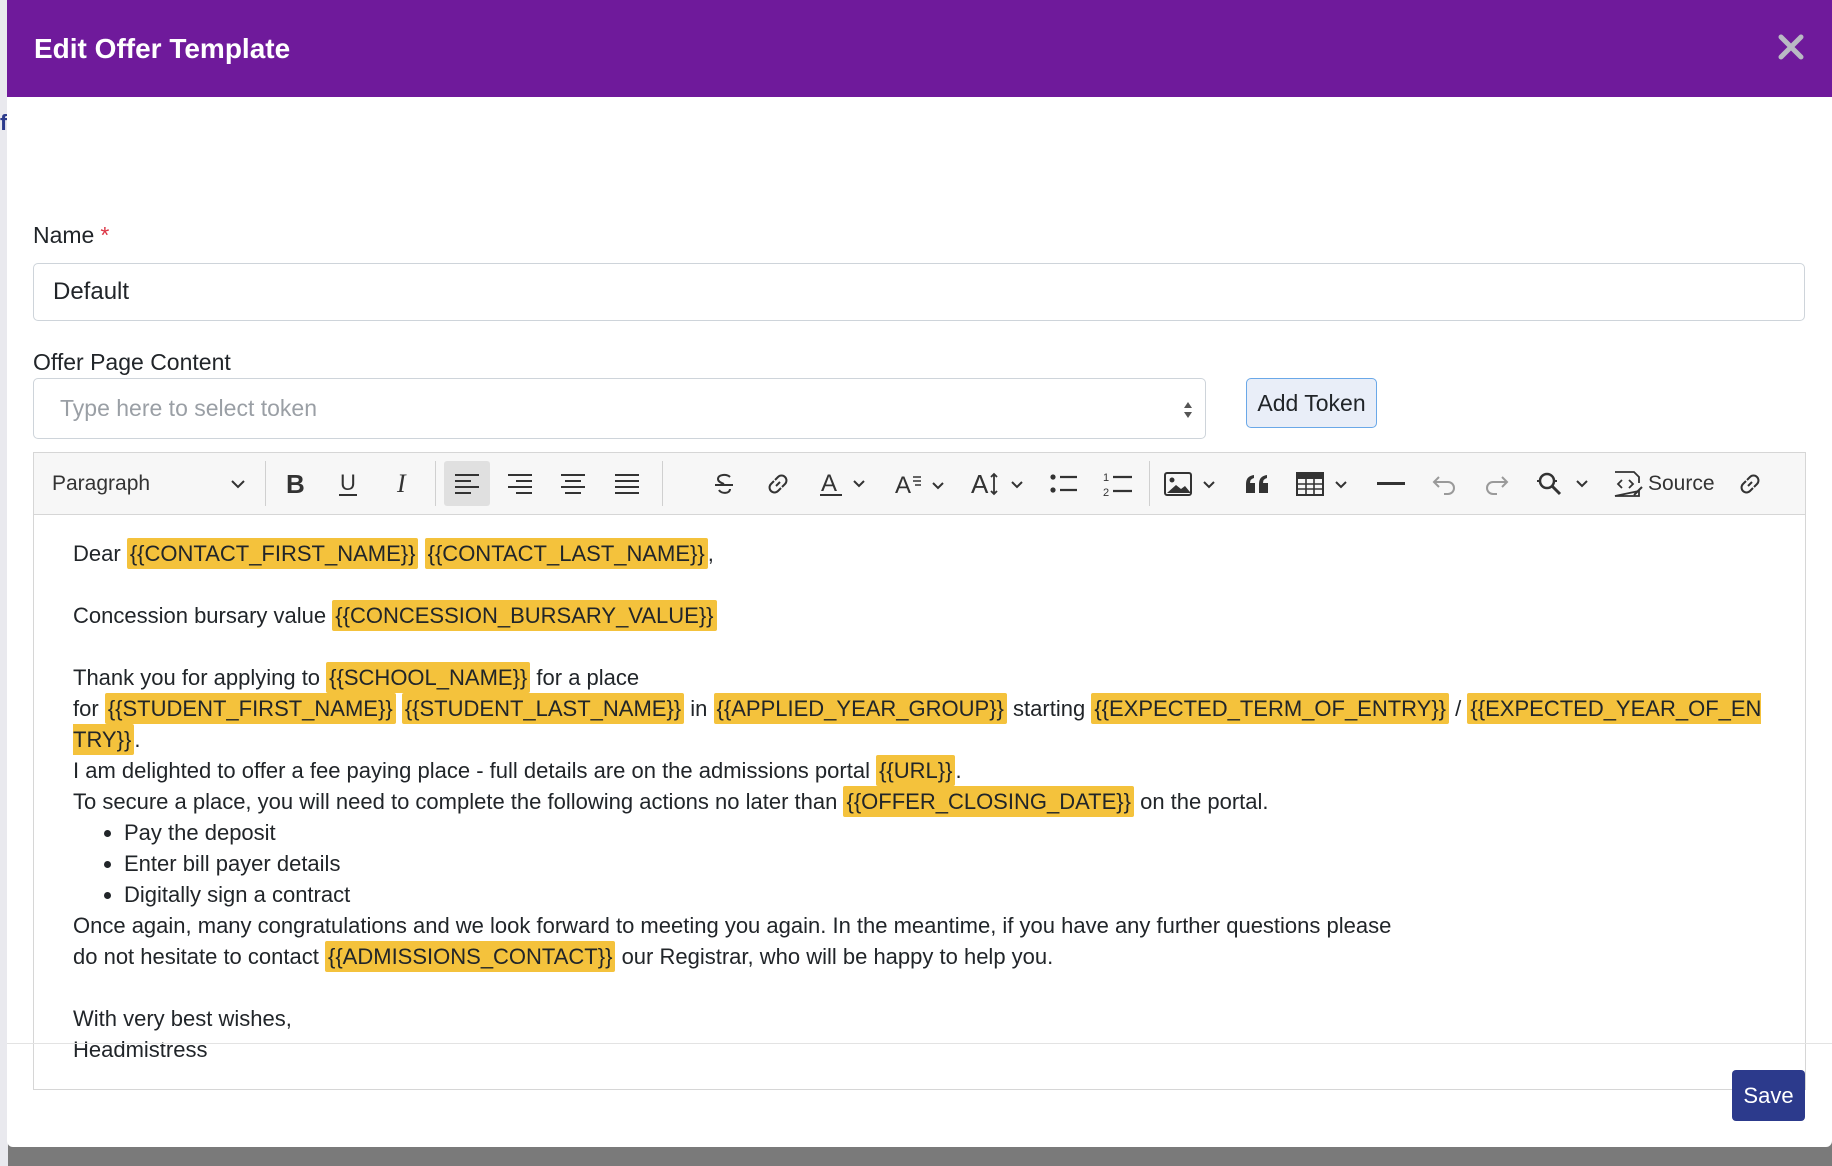 Image resolution: width=1832 pixels, height=1166 pixels. Describe the element at coordinates (428, 677) in the screenshot. I see `token-school-name: {{SCHOOL_NAME}}` at that location.